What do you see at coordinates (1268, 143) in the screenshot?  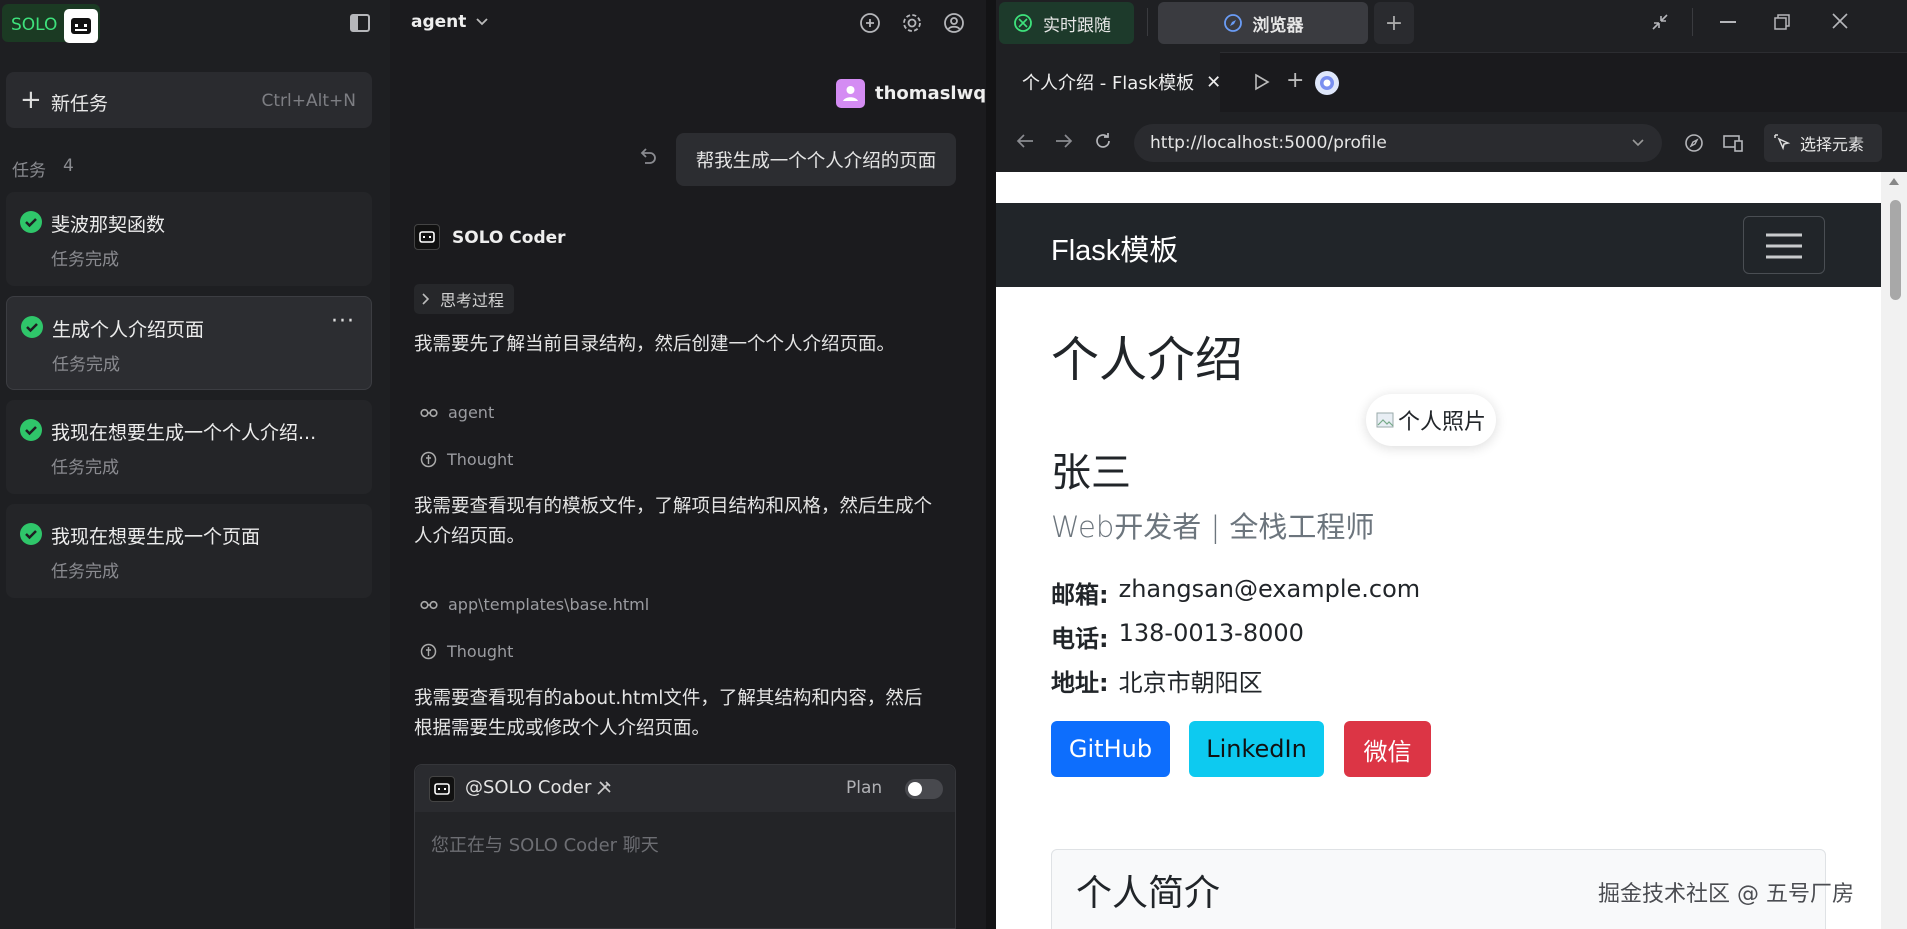 I see `url-text: http://localhost:5000/profile` at bounding box center [1268, 143].